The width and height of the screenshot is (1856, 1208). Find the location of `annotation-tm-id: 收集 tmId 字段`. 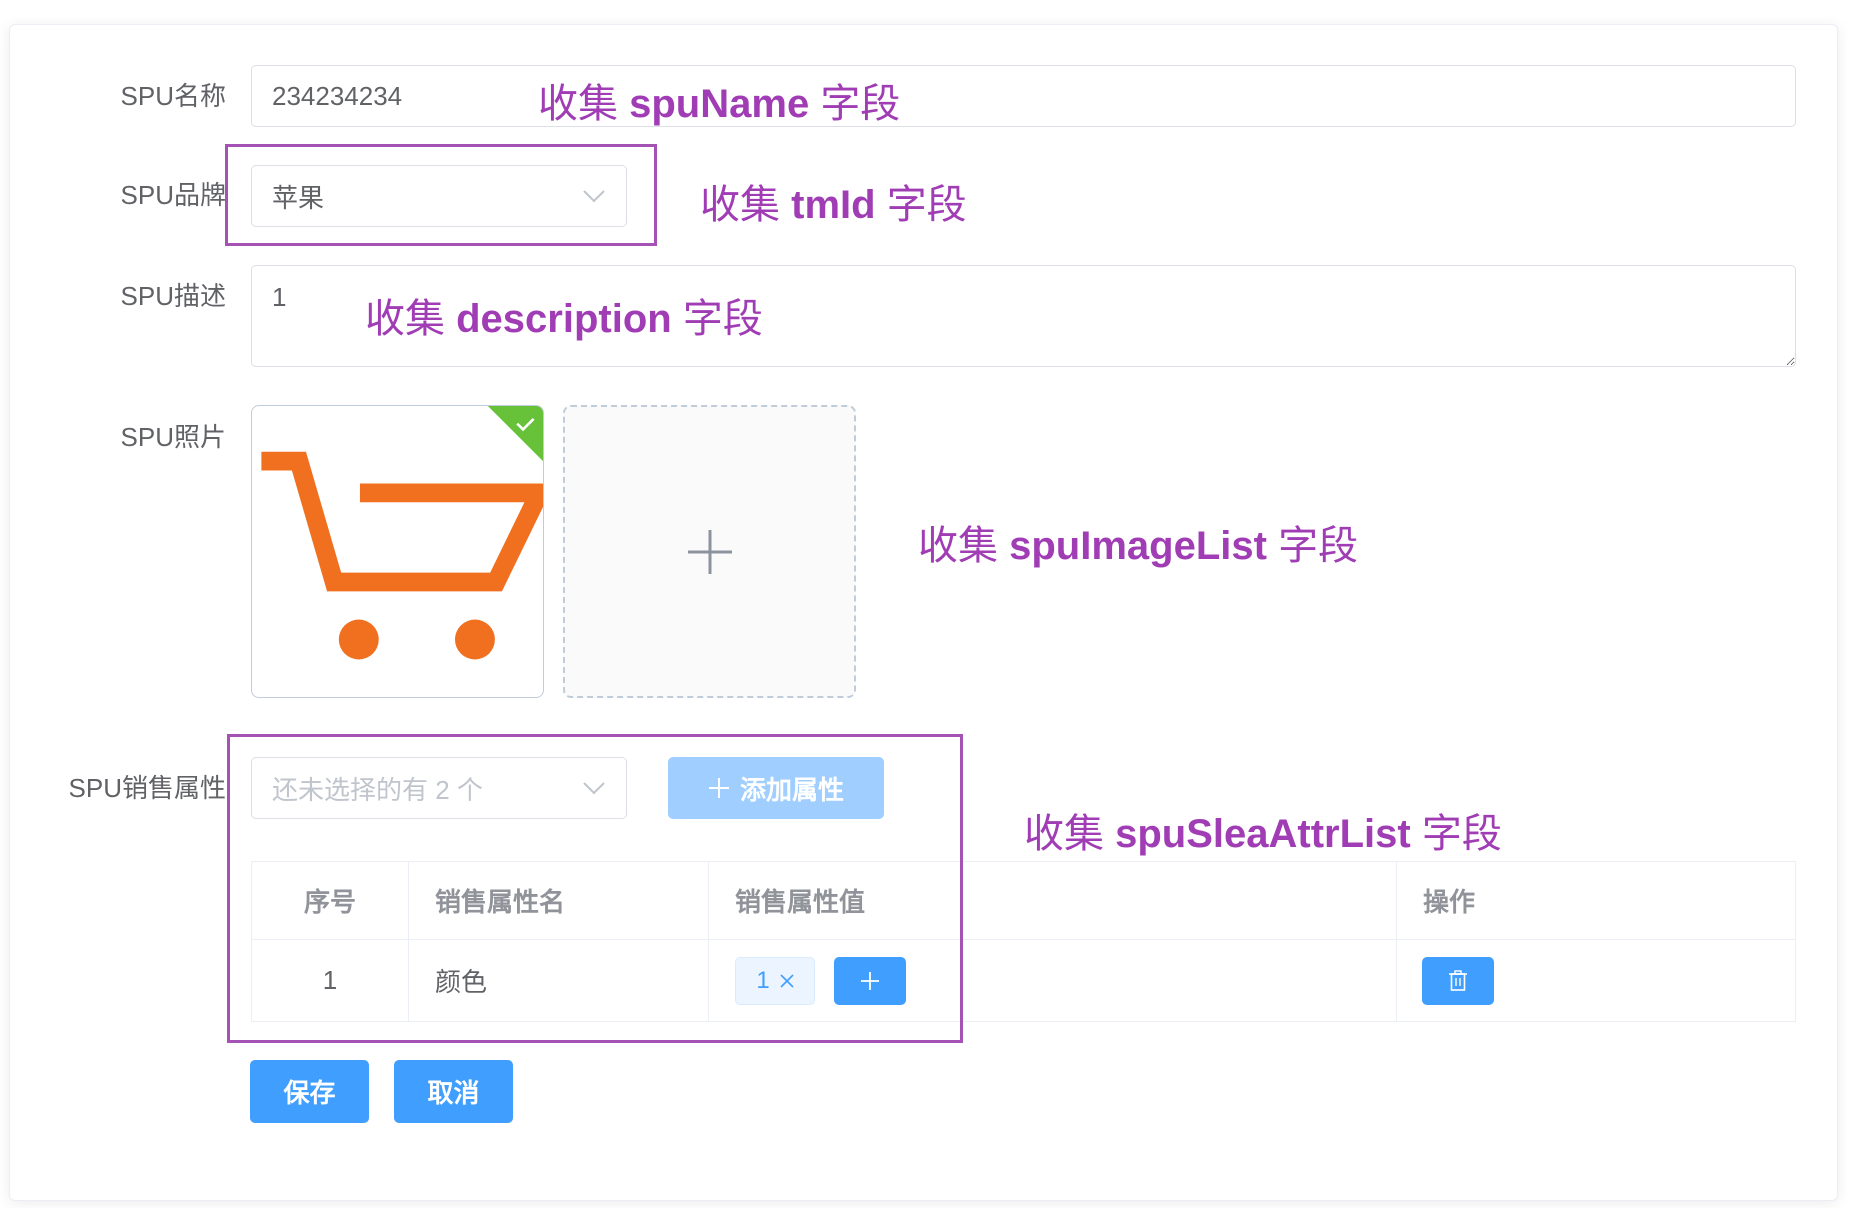

annotation-tm-id: 收集 tmId 字段 is located at coordinates (833, 205).